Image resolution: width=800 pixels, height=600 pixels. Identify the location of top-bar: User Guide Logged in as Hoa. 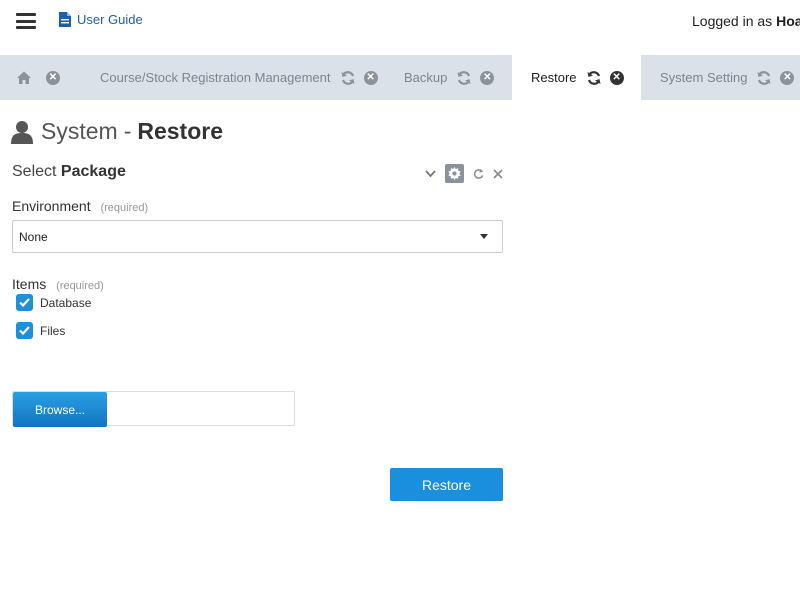
(400, 25).